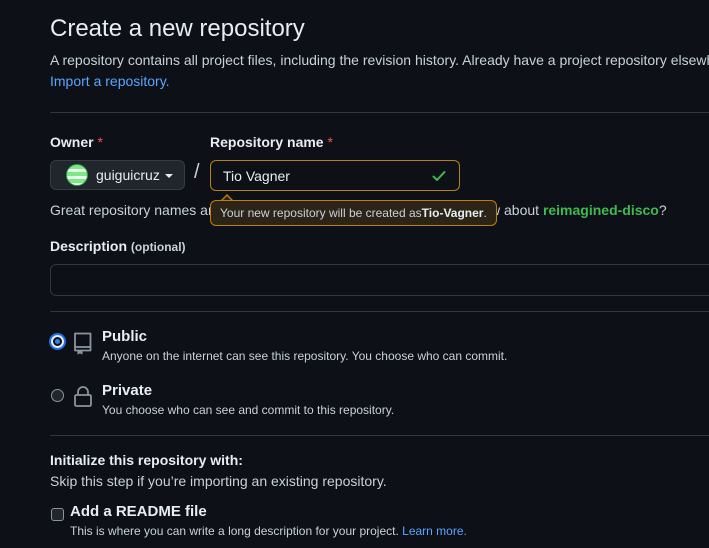  Describe the element at coordinates (434, 531) in the screenshot. I see `learn-more-link: Learn more.` at that location.